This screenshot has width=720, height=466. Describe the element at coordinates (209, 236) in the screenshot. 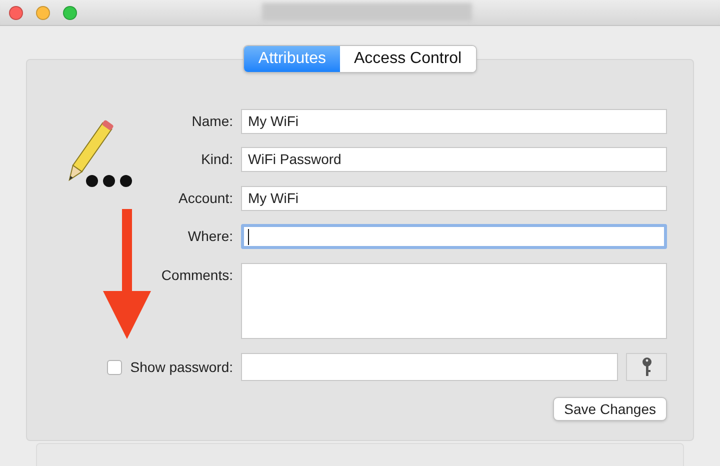

I see `field-label: Where:` at that location.